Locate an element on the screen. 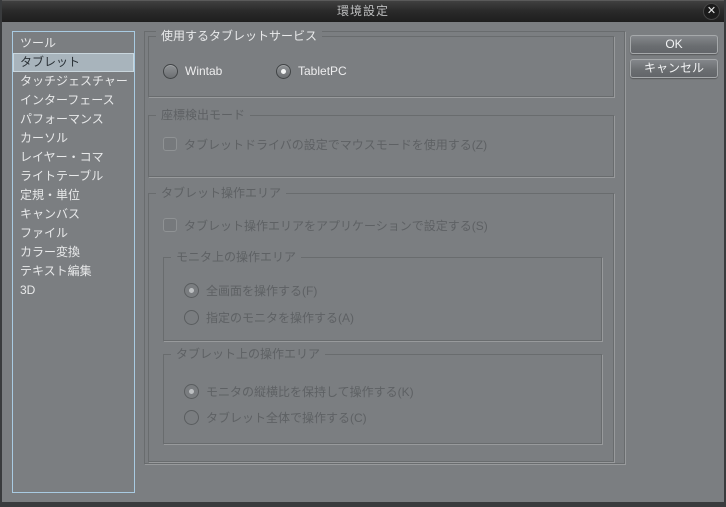 The width and height of the screenshot is (726, 507). sidebar-item-performance: パフォーマンス is located at coordinates (73, 119).